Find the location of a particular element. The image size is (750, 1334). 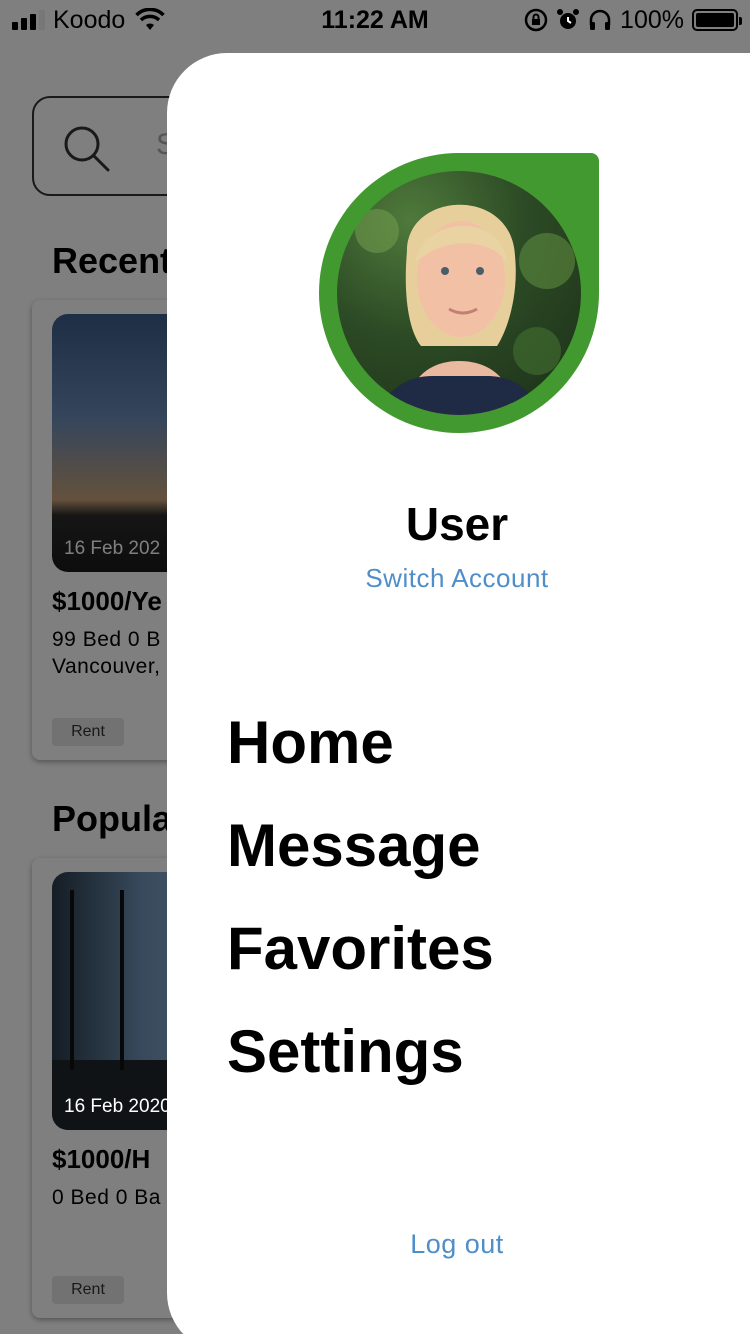

status-bar: Koodo 11:22 AM 100% is located at coordinates (375, 20).